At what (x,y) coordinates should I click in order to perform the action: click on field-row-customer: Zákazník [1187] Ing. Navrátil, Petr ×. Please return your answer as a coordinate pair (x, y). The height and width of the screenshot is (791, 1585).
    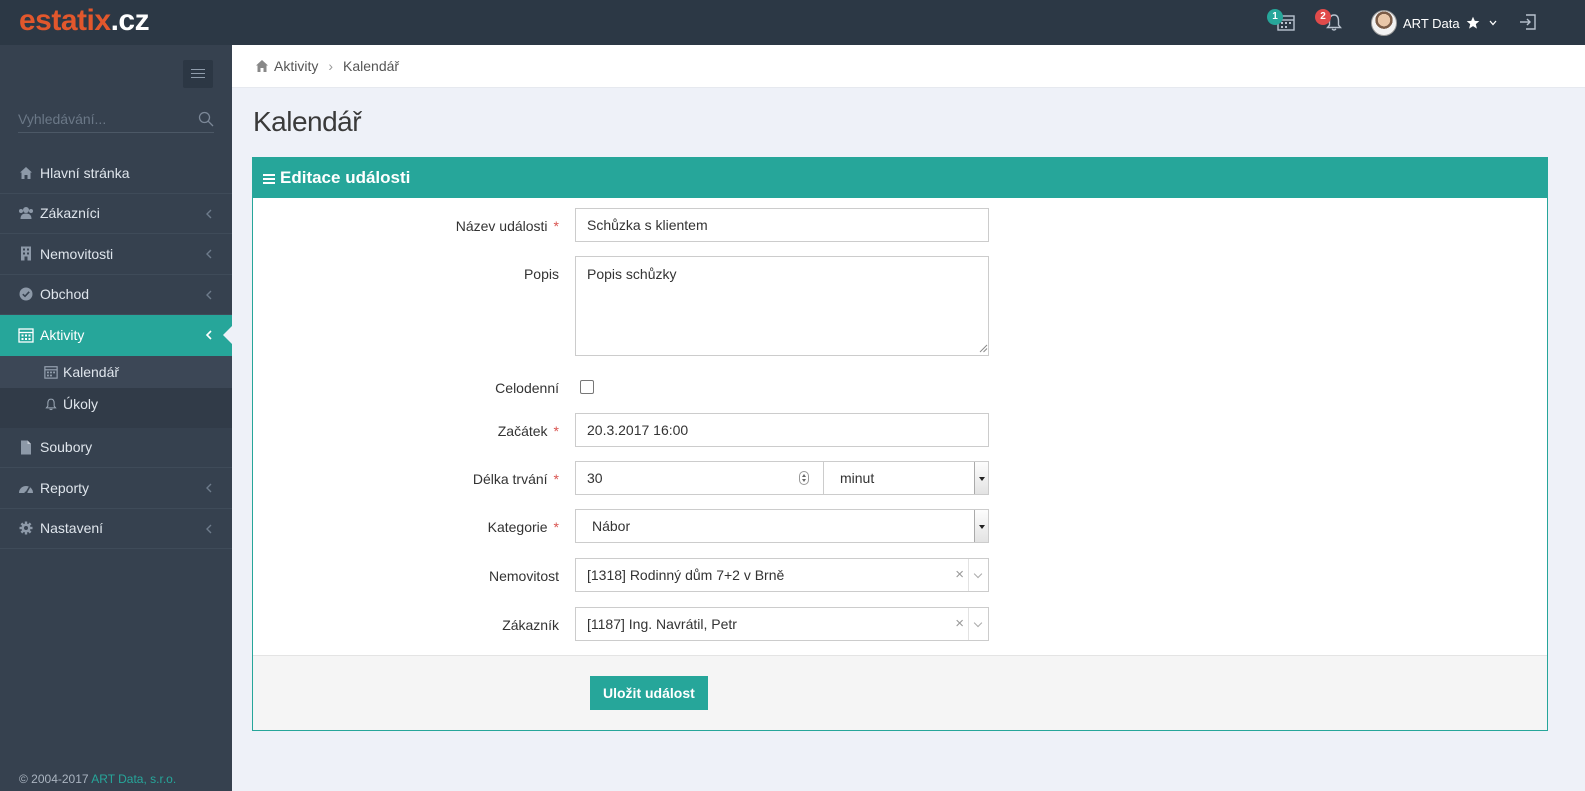
    Looking at the image, I should click on (900, 624).